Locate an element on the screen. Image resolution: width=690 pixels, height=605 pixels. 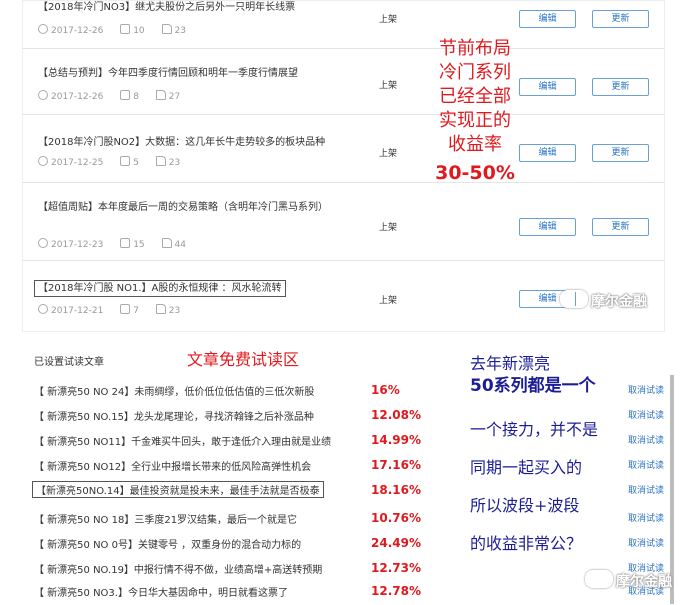
trial-item-return: 16% is located at coordinates (385, 390).